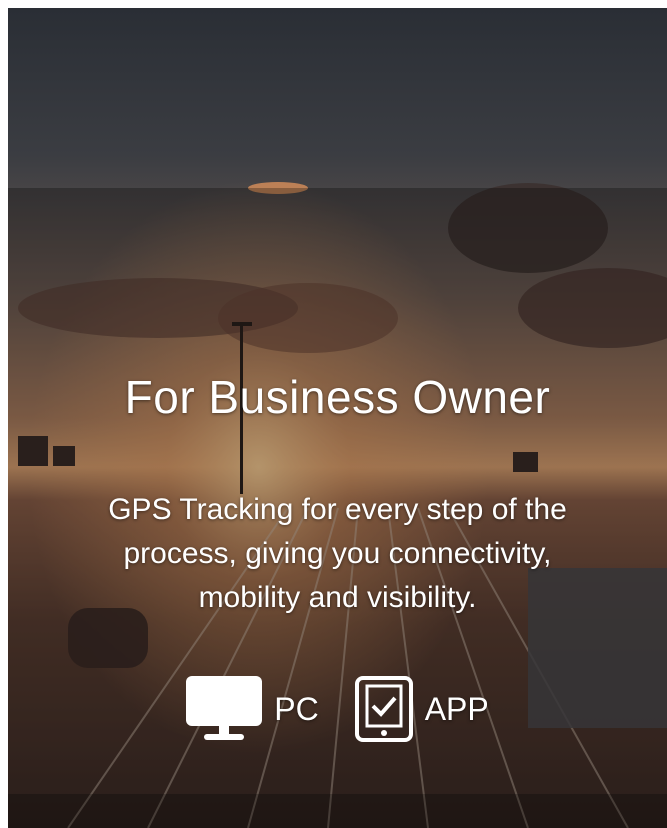 This screenshot has height=828, width=667. Describe the element at coordinates (421, 709) in the screenshot. I see `app-platform-link: APP` at that location.